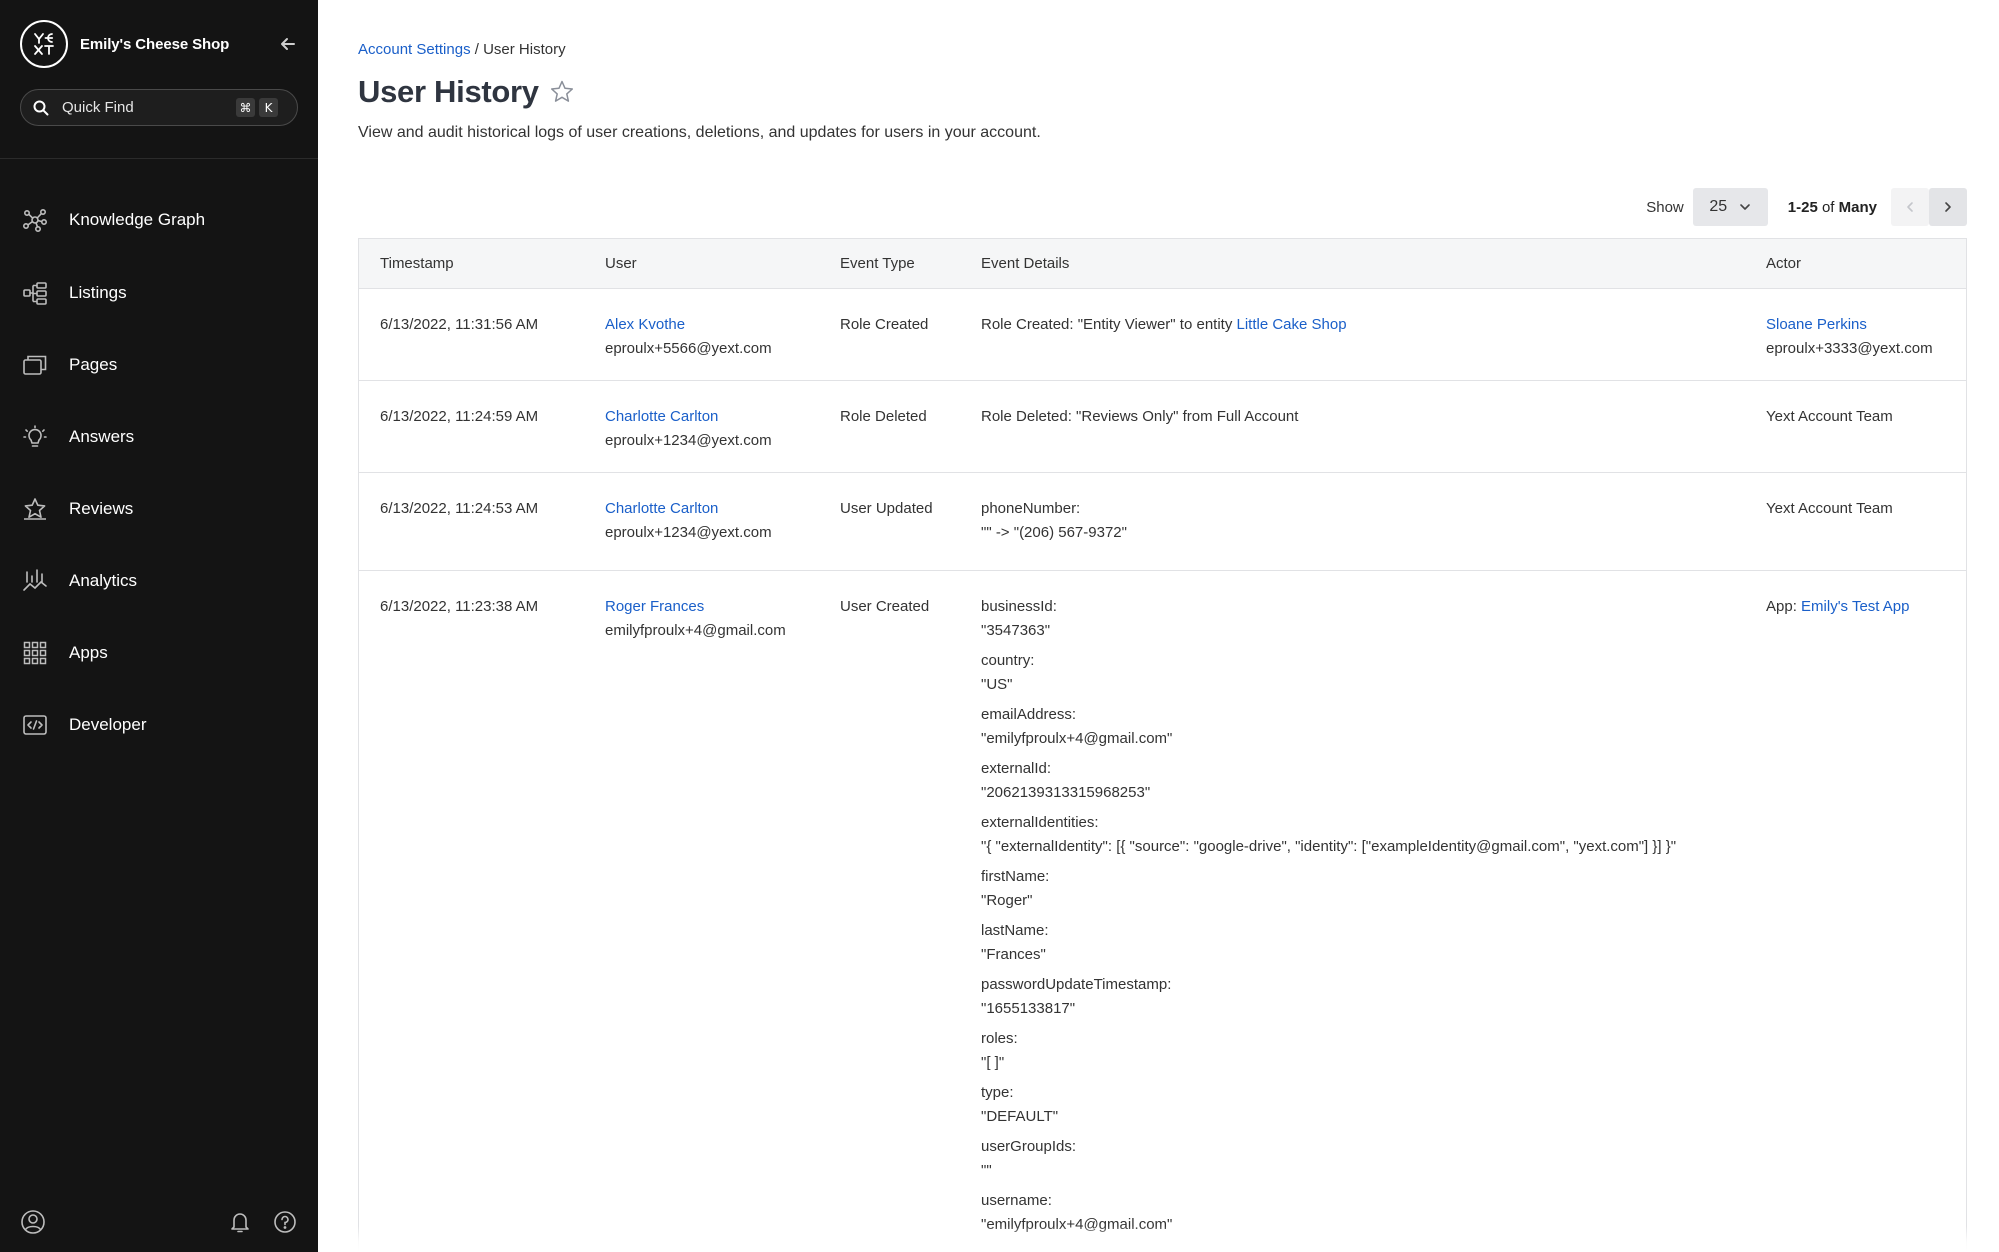 The width and height of the screenshot is (1999, 1252). I want to click on user-cell: Alex Kvothe eproulx+5566@yext.com, so click(688, 337).